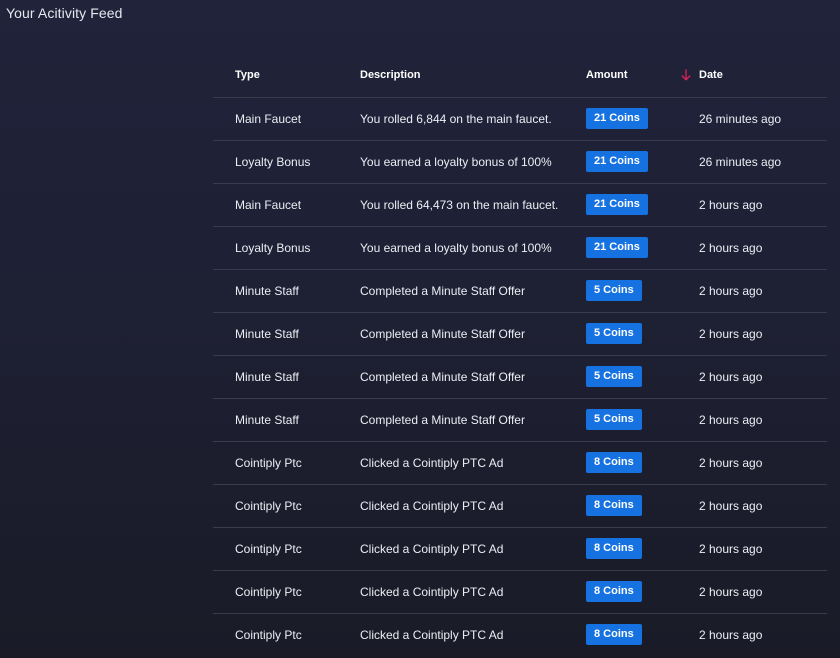 This screenshot has height=658, width=840. Describe the element at coordinates (462, 119) in the screenshot. I see `row-description: You rolled 6,844 on the main faucet.` at that location.